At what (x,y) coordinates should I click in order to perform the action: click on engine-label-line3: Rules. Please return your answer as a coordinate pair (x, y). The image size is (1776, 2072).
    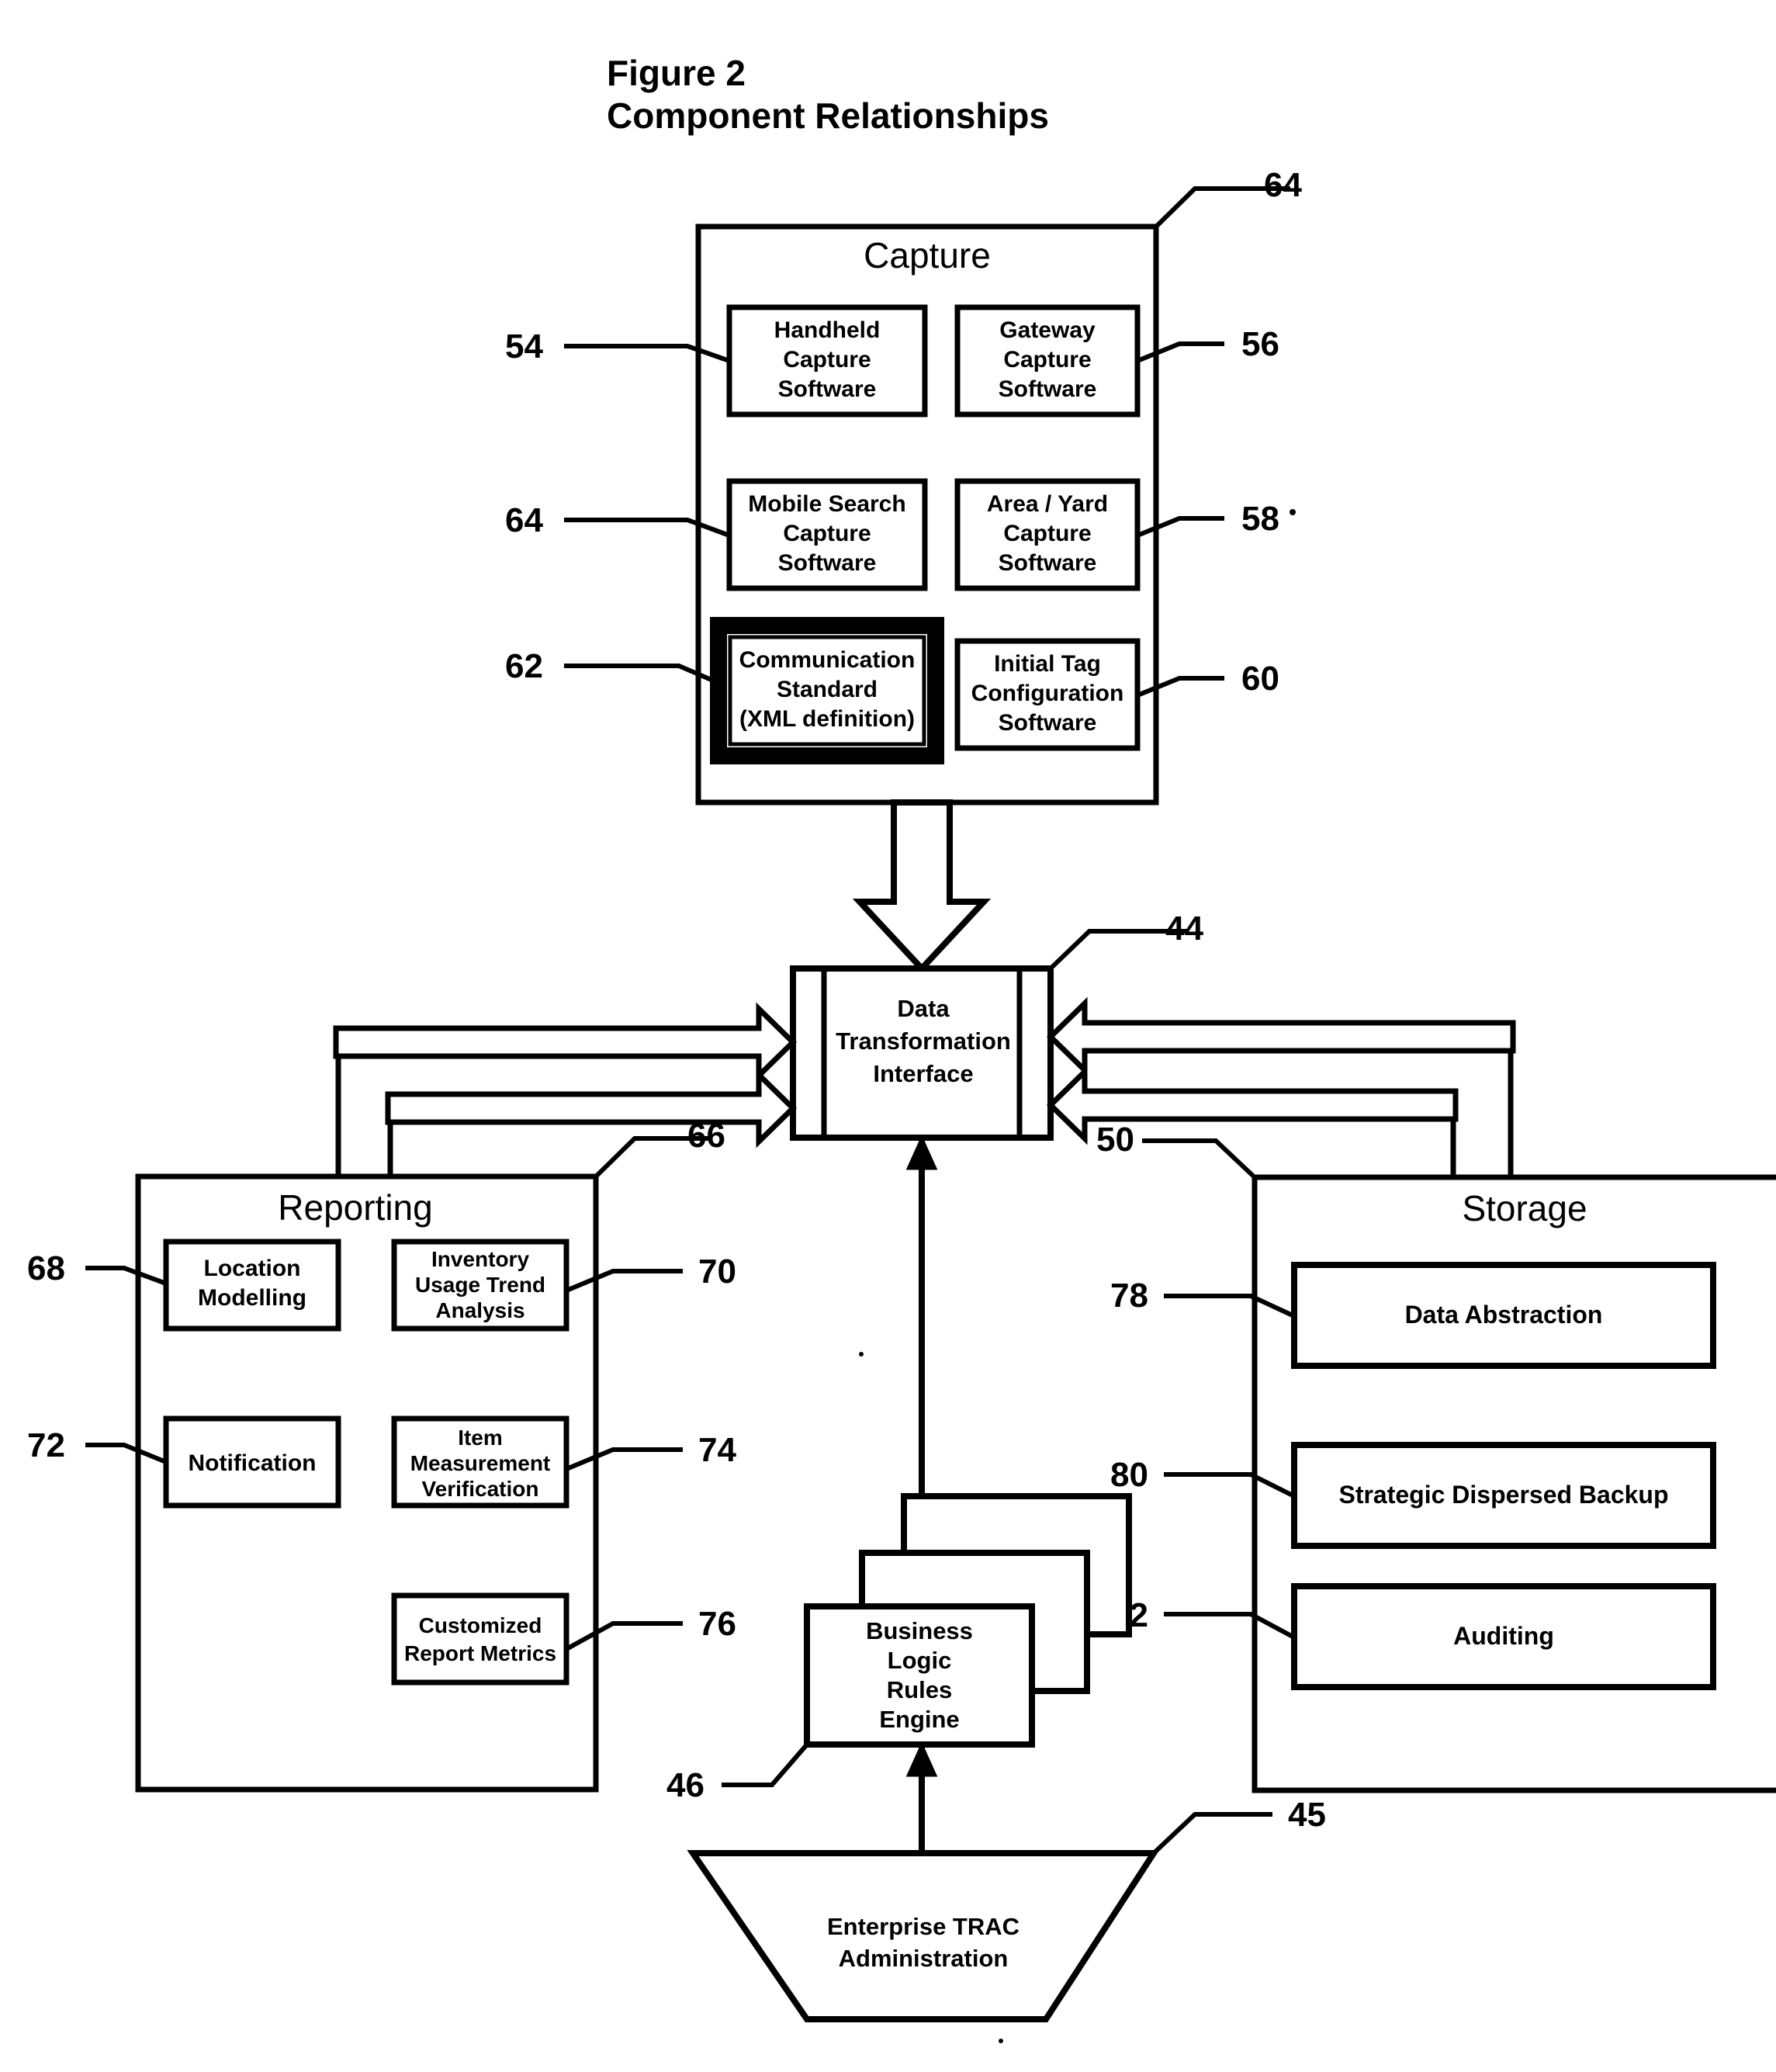
    Looking at the image, I should click on (919, 1689).